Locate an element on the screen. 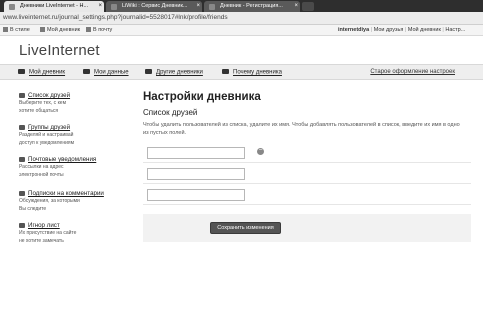 This screenshot has width=483, height=323. notebook-icon is located at coordinates (21, 71).